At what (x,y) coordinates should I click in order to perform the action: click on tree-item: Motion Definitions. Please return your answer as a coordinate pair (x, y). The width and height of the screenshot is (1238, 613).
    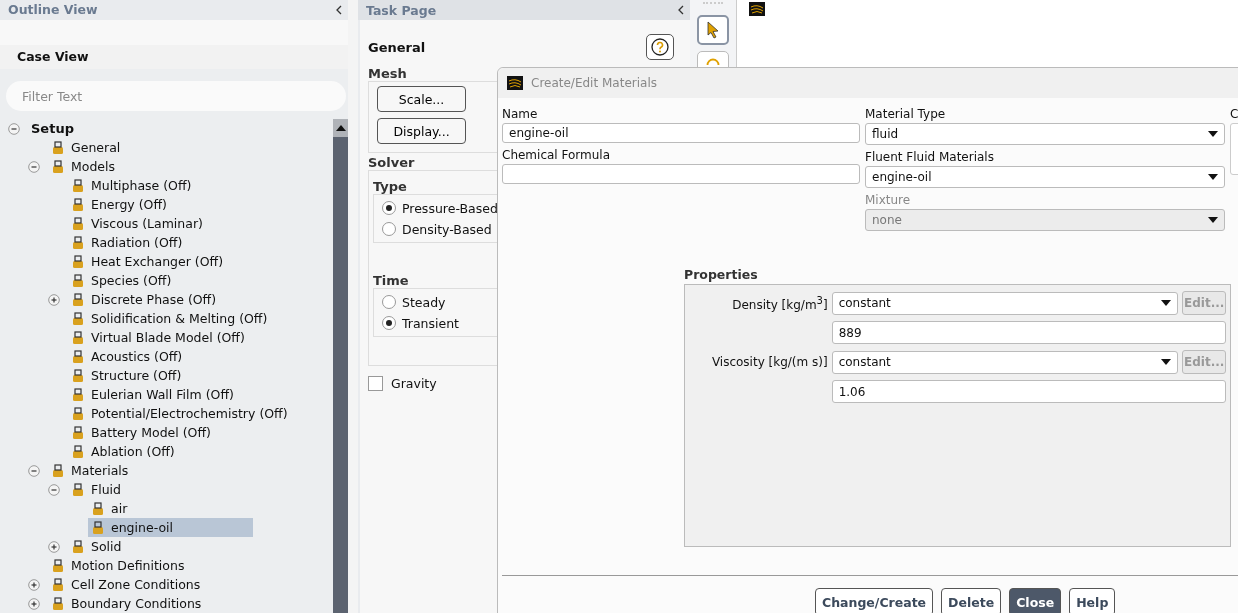
    Looking at the image, I should click on (128, 565).